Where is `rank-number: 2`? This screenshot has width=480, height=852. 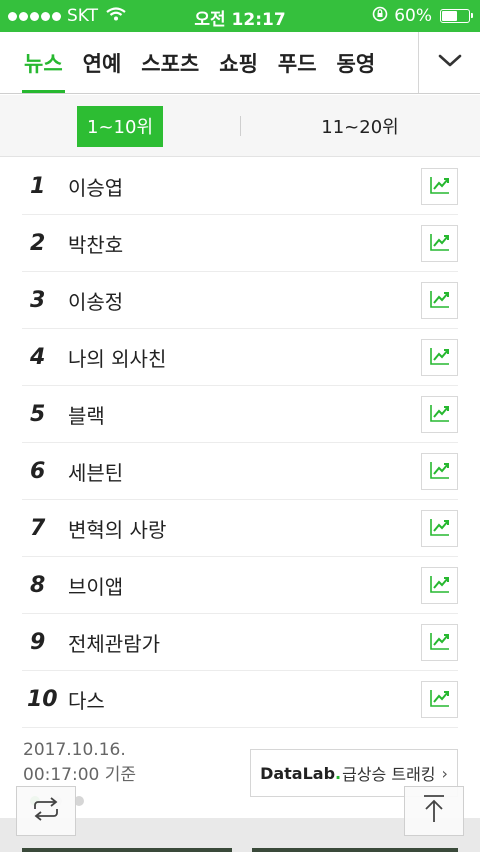 rank-number: 2 is located at coordinates (38, 243).